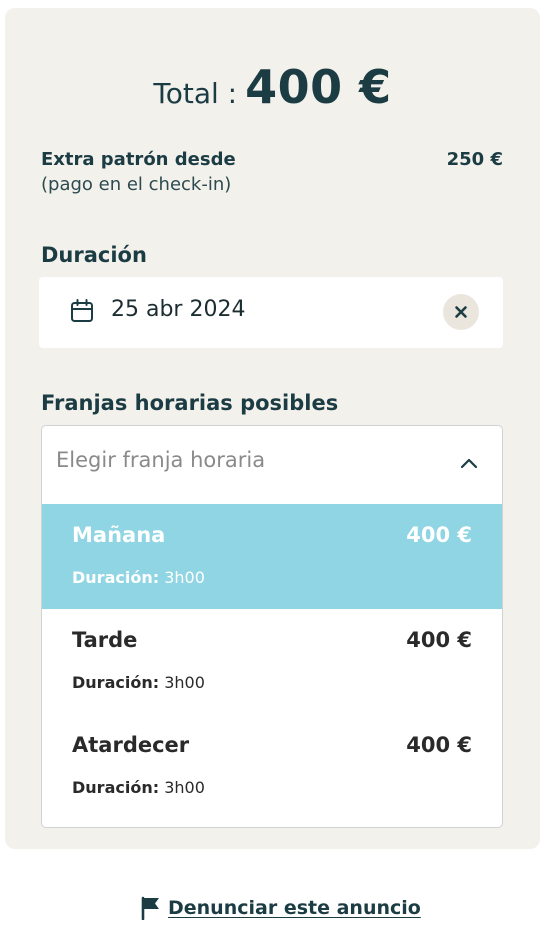 The height and width of the screenshot is (930, 546). What do you see at coordinates (272, 465) in the screenshot?
I see `slot-select: Elegir franja horaria` at bounding box center [272, 465].